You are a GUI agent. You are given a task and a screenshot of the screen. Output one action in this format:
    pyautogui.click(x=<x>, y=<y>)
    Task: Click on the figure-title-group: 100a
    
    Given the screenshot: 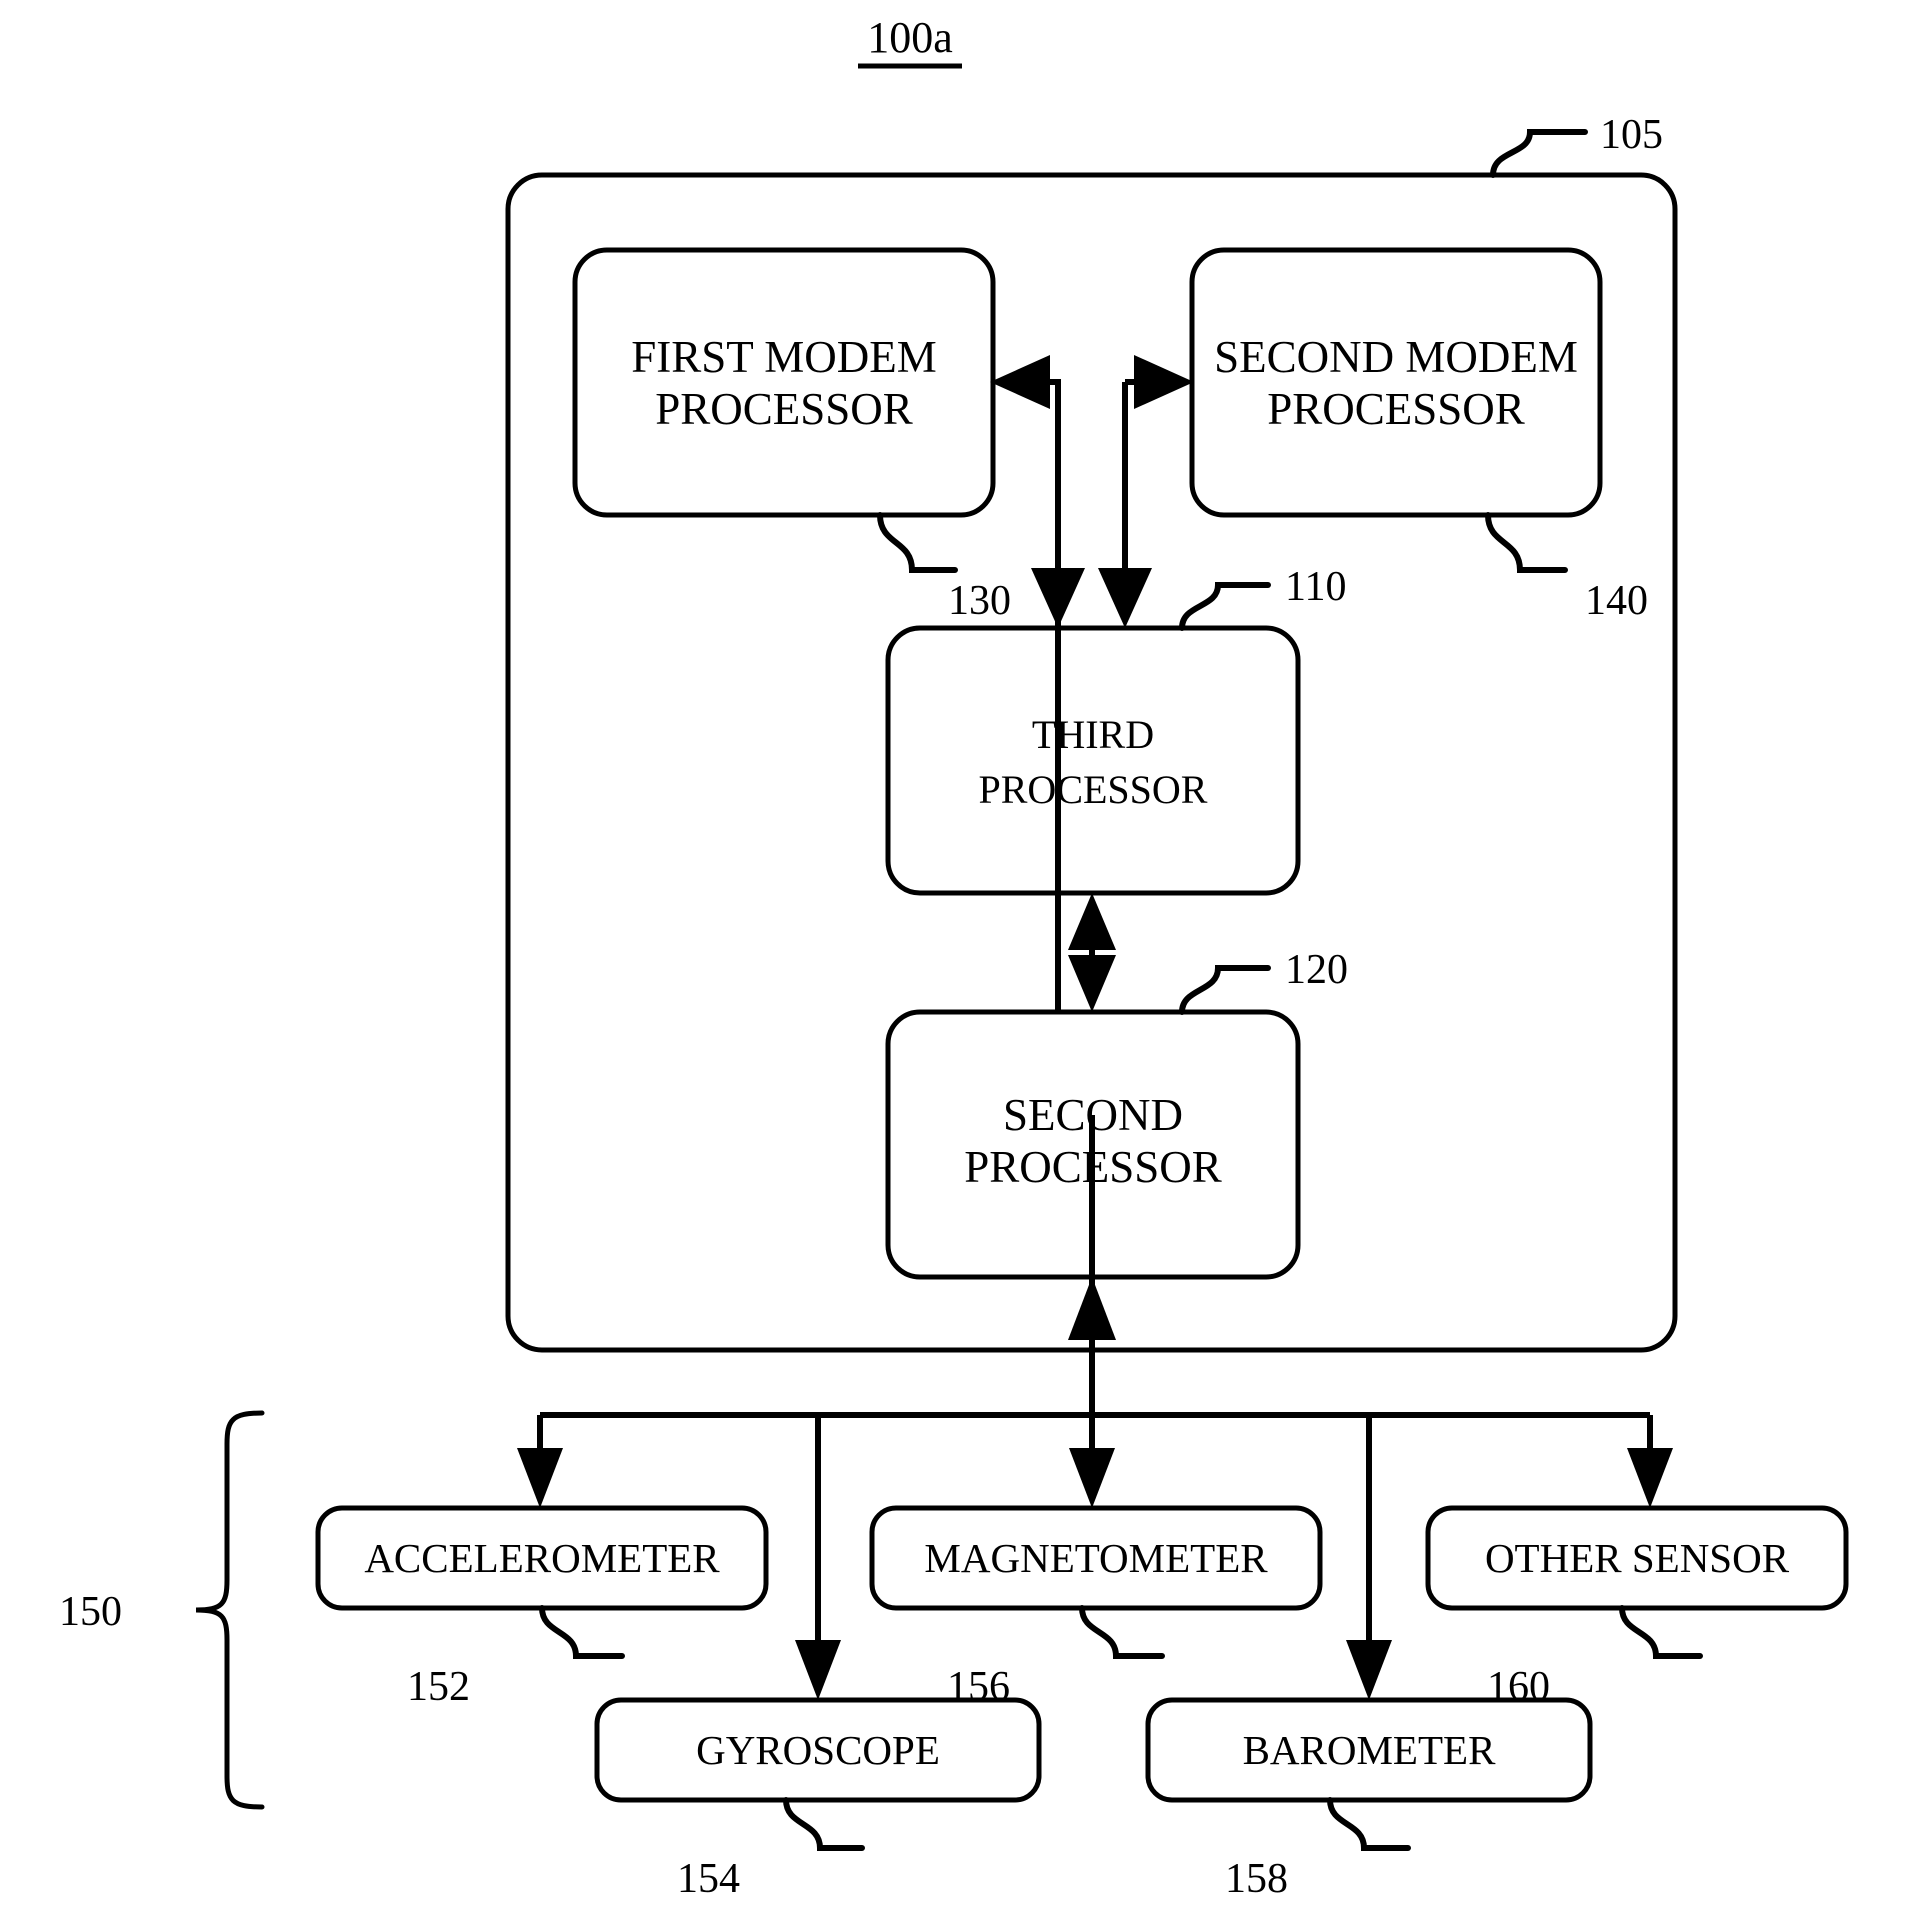 What is the action you would take?
    pyautogui.click(x=910, y=41)
    